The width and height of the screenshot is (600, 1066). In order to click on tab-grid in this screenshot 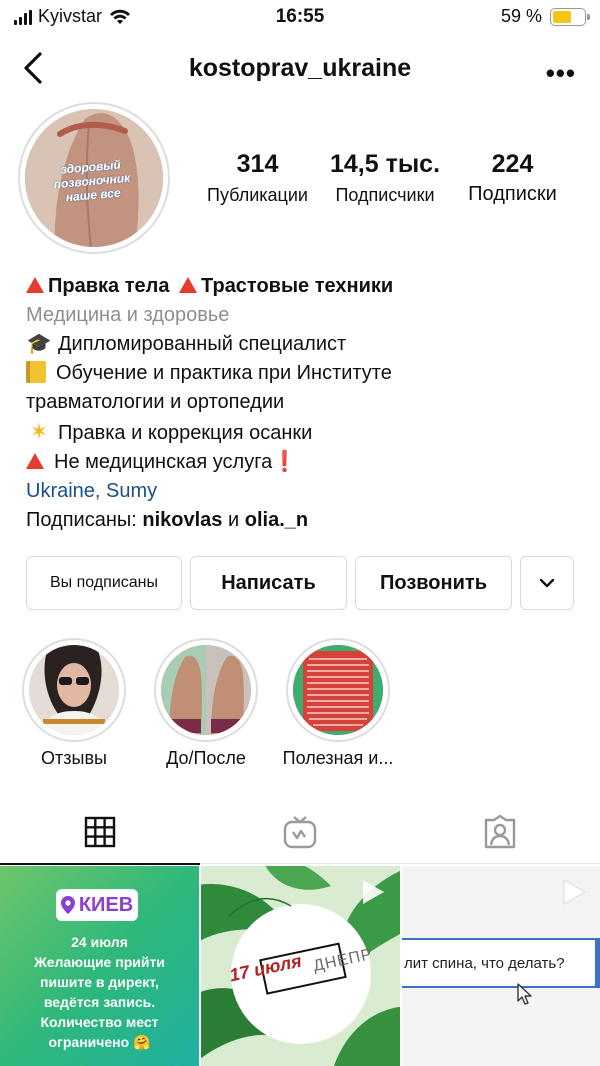, I will do `click(100, 832)`.